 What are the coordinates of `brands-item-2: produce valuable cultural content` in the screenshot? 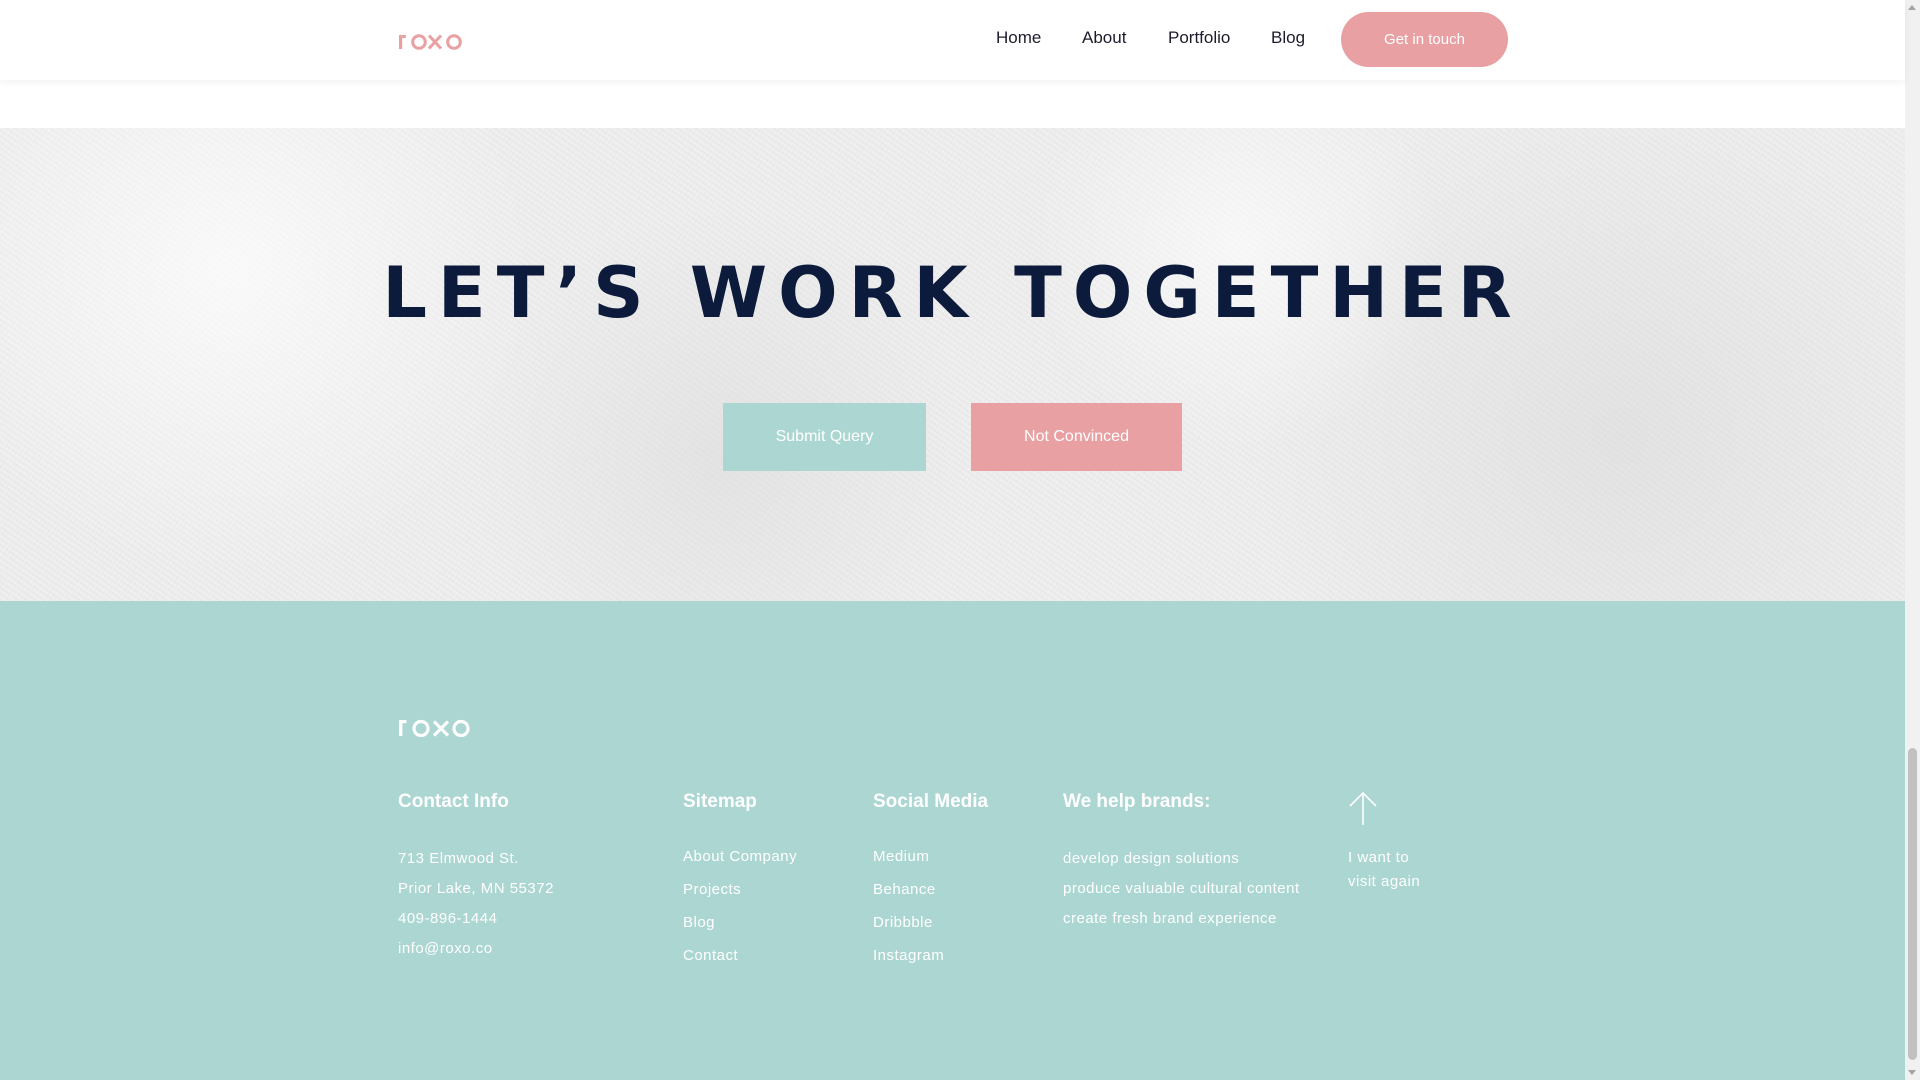 It's located at (1181, 888).